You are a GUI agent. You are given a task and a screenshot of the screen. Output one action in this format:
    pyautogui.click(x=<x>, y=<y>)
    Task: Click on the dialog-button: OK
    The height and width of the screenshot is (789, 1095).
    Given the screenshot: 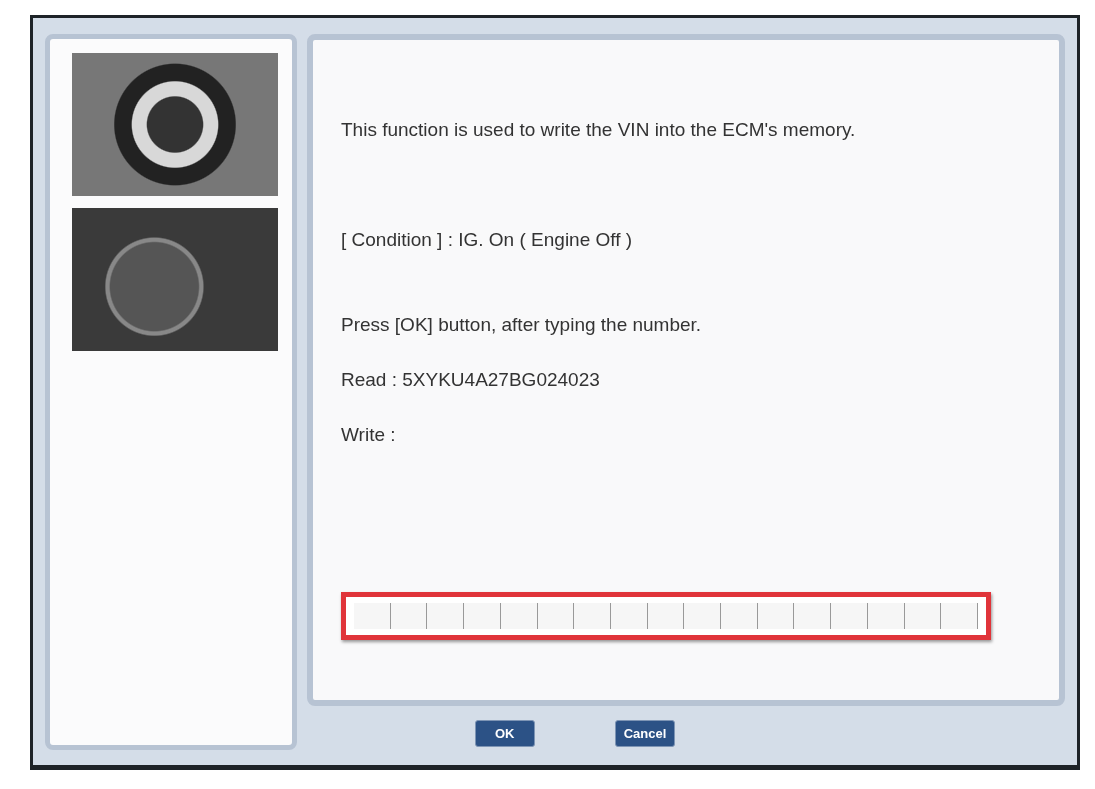 What is the action you would take?
    pyautogui.click(x=504, y=733)
    